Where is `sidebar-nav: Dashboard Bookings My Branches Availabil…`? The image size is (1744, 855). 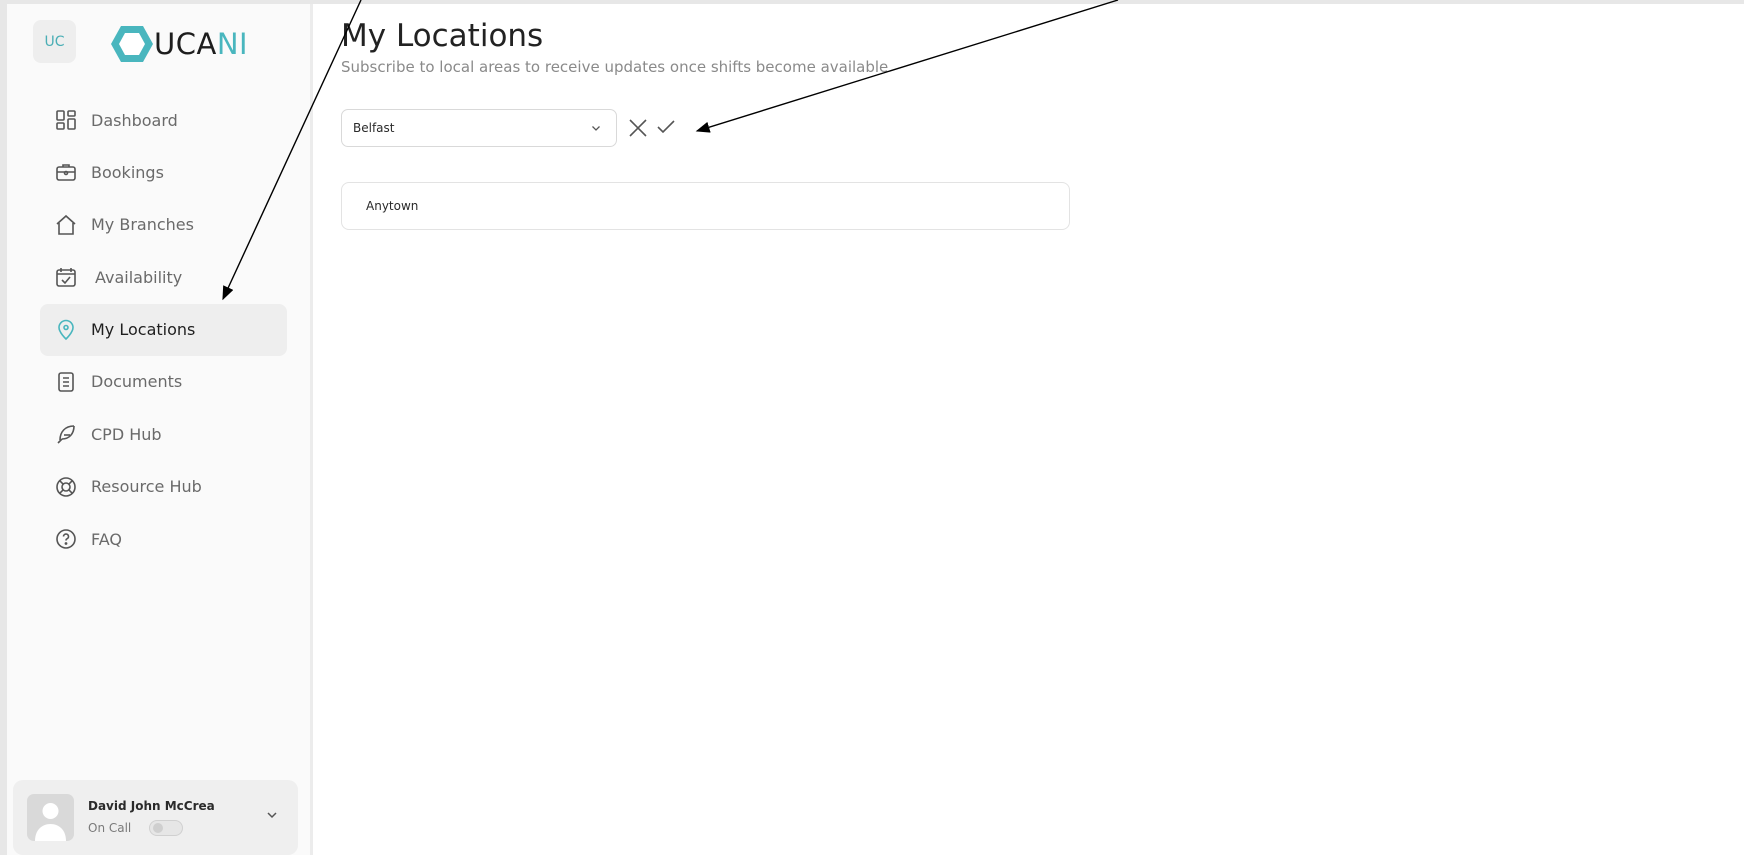
sidebar-nav: Dashboard Bookings My Branches Availabil… is located at coordinates (163, 330).